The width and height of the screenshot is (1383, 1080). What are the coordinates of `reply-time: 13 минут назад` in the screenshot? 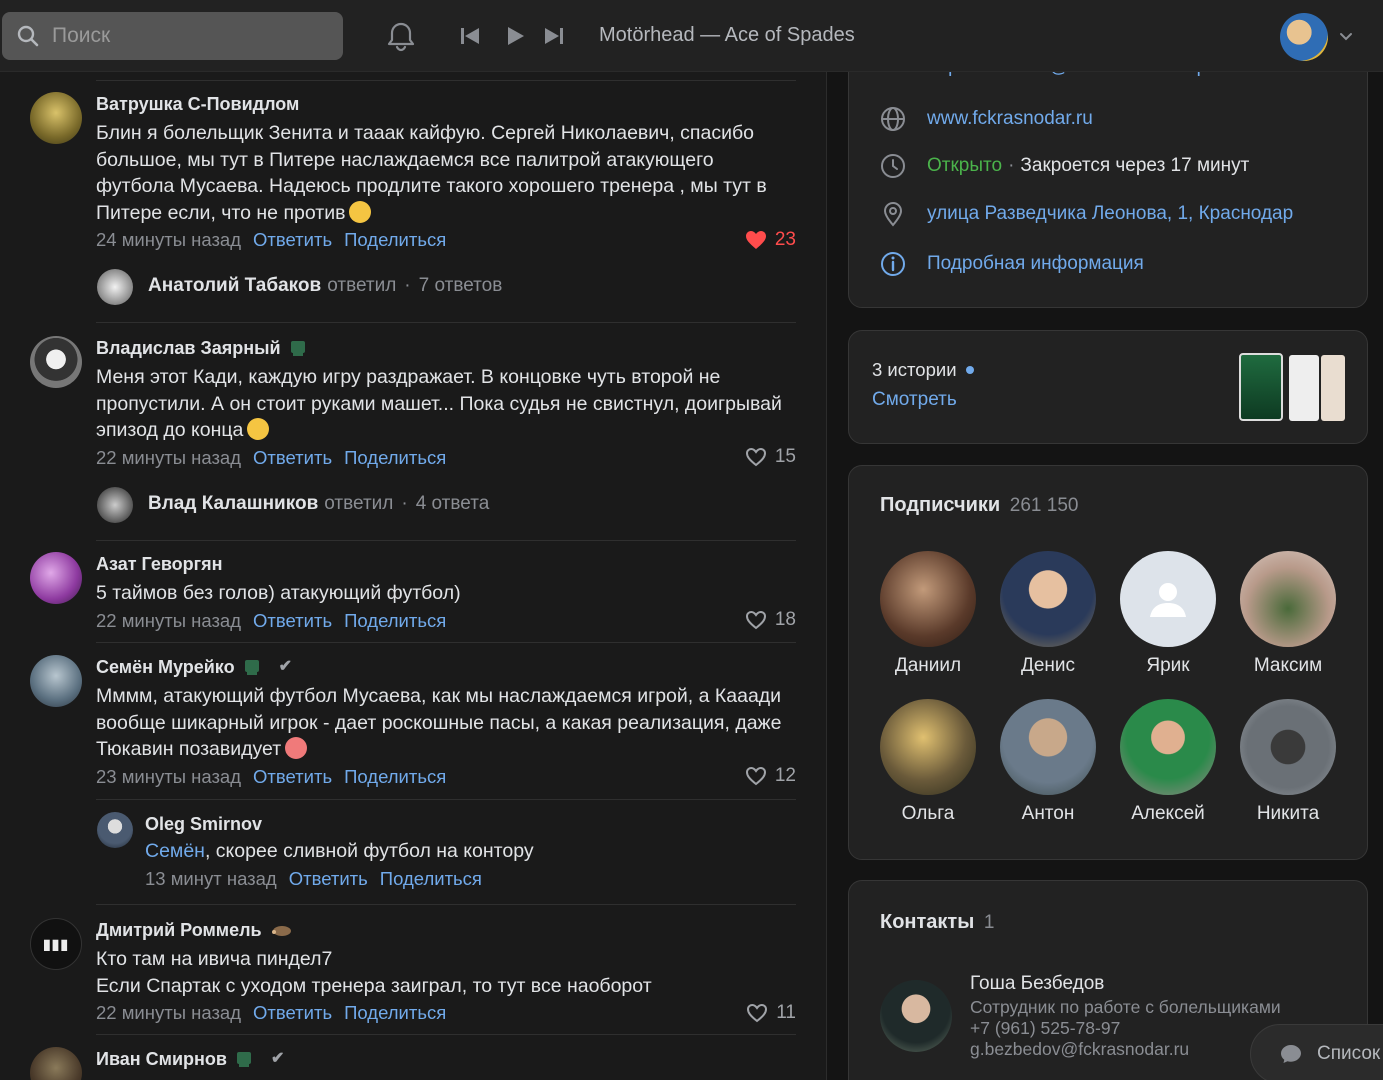 It's located at (211, 879).